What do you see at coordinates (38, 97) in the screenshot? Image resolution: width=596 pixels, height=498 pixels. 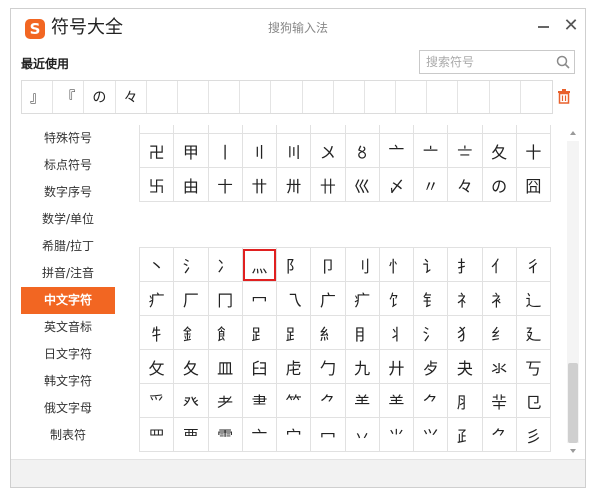 I see `recent-symbol-cell: 』` at bounding box center [38, 97].